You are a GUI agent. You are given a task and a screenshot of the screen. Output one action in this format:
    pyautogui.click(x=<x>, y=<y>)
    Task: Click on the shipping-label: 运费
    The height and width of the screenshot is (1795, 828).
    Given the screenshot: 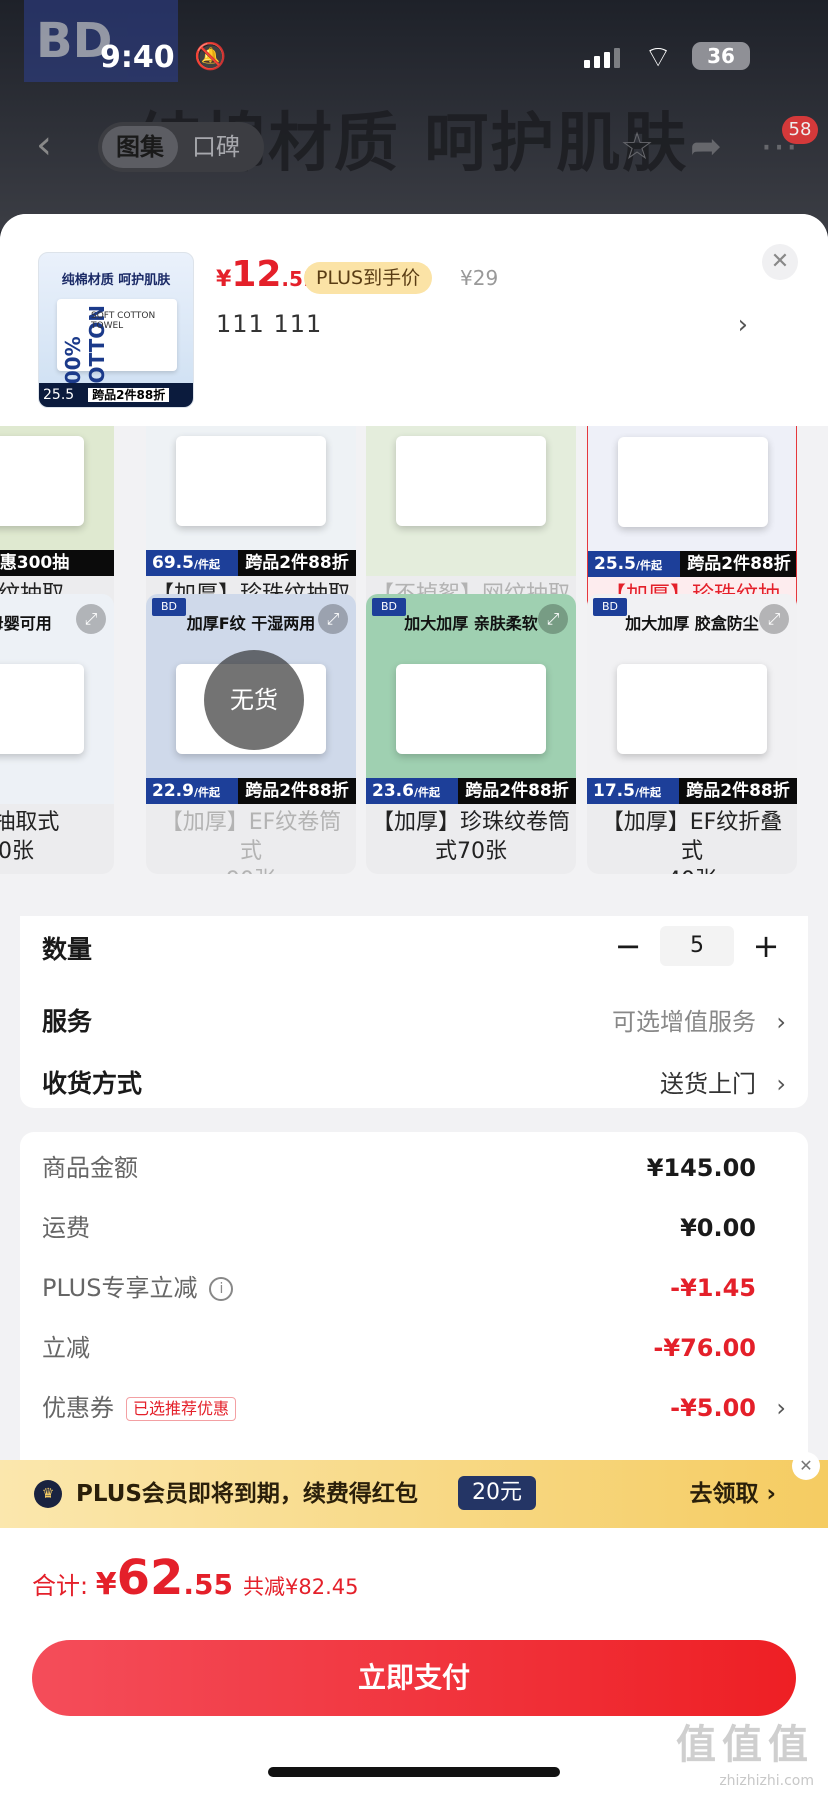 What is the action you would take?
    pyautogui.click(x=66, y=1228)
    